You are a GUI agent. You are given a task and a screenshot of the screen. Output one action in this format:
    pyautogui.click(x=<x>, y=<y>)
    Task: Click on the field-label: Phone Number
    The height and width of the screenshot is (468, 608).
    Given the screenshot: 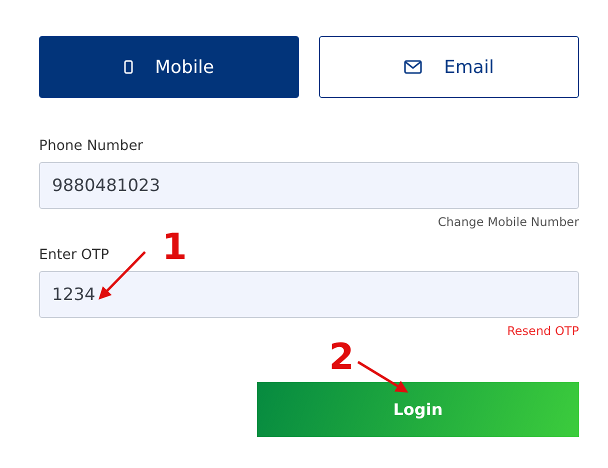 What is the action you would take?
    pyautogui.click(x=91, y=146)
    